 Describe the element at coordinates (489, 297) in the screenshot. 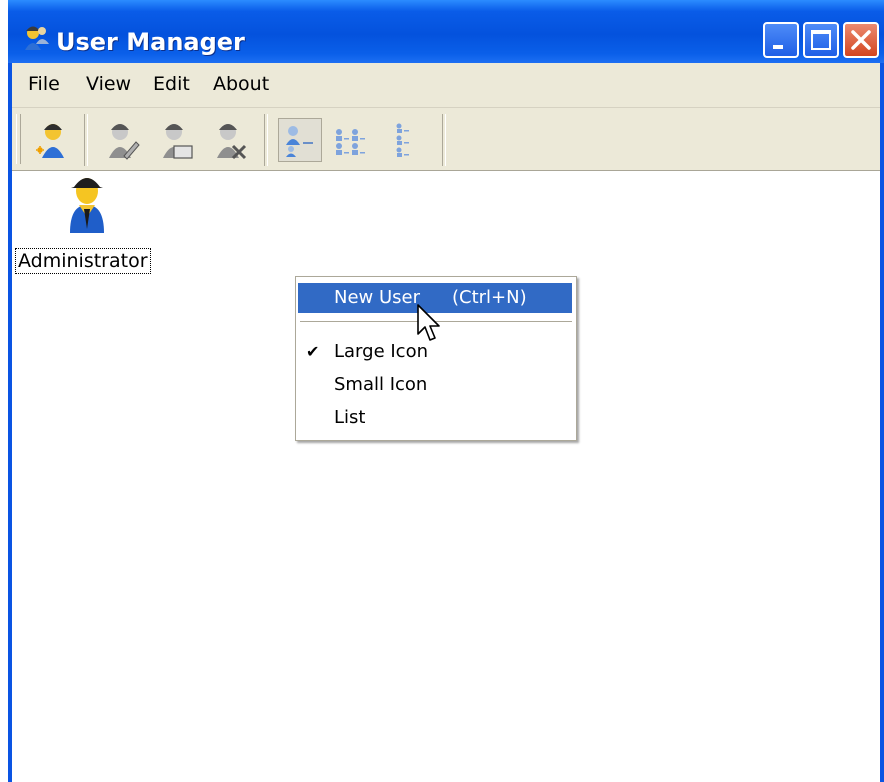

I see `menu-item-shortcut: (Ctrl+N)` at that location.